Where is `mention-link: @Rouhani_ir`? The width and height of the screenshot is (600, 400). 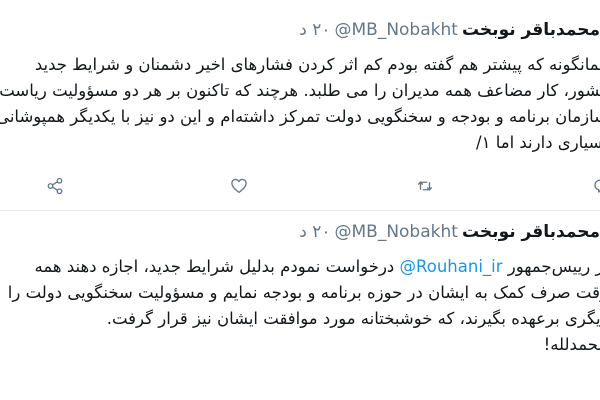
mention-link: @Rouhani_ir is located at coordinates (451, 266).